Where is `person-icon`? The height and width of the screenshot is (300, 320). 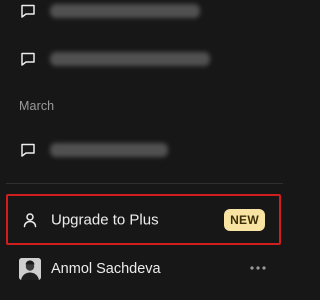 person-icon is located at coordinates (30, 220).